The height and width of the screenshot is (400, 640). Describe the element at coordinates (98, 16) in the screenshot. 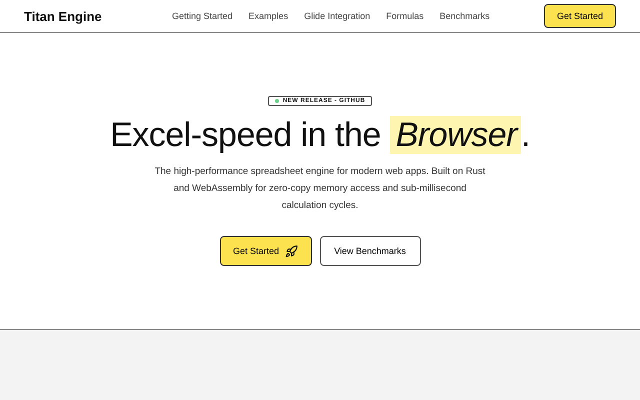

I see `brand-name: Titan Engine` at that location.